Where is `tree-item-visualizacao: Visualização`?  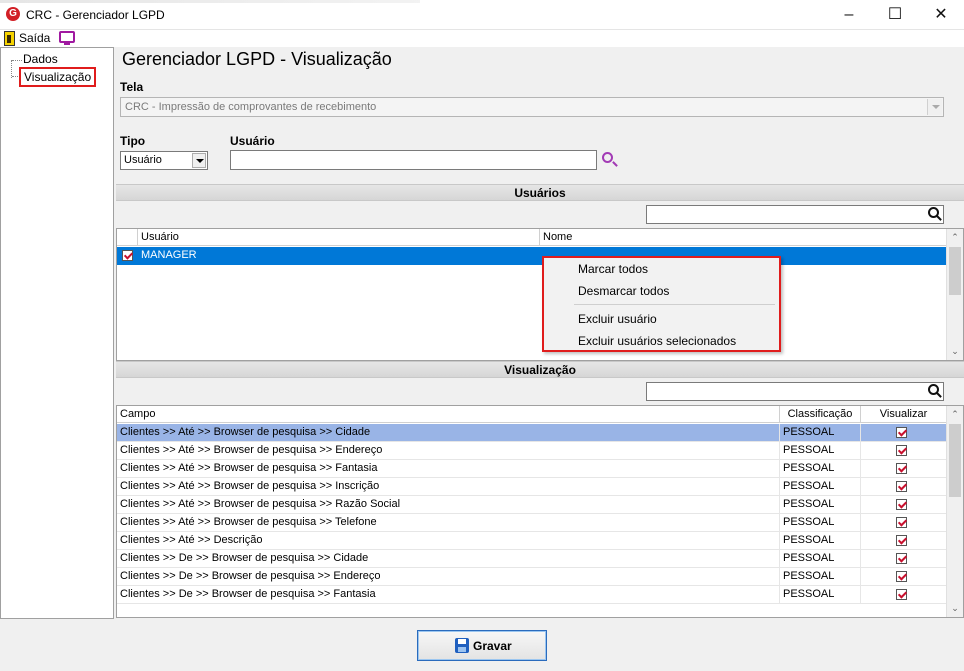 tree-item-visualizacao: Visualização is located at coordinates (58, 77).